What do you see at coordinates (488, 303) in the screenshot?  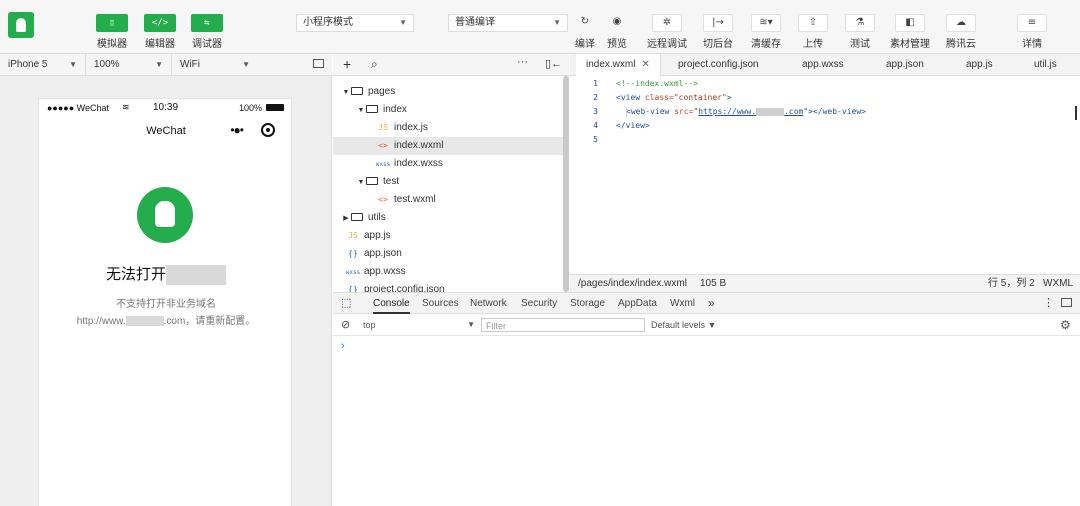 I see `tab-network: Network` at bounding box center [488, 303].